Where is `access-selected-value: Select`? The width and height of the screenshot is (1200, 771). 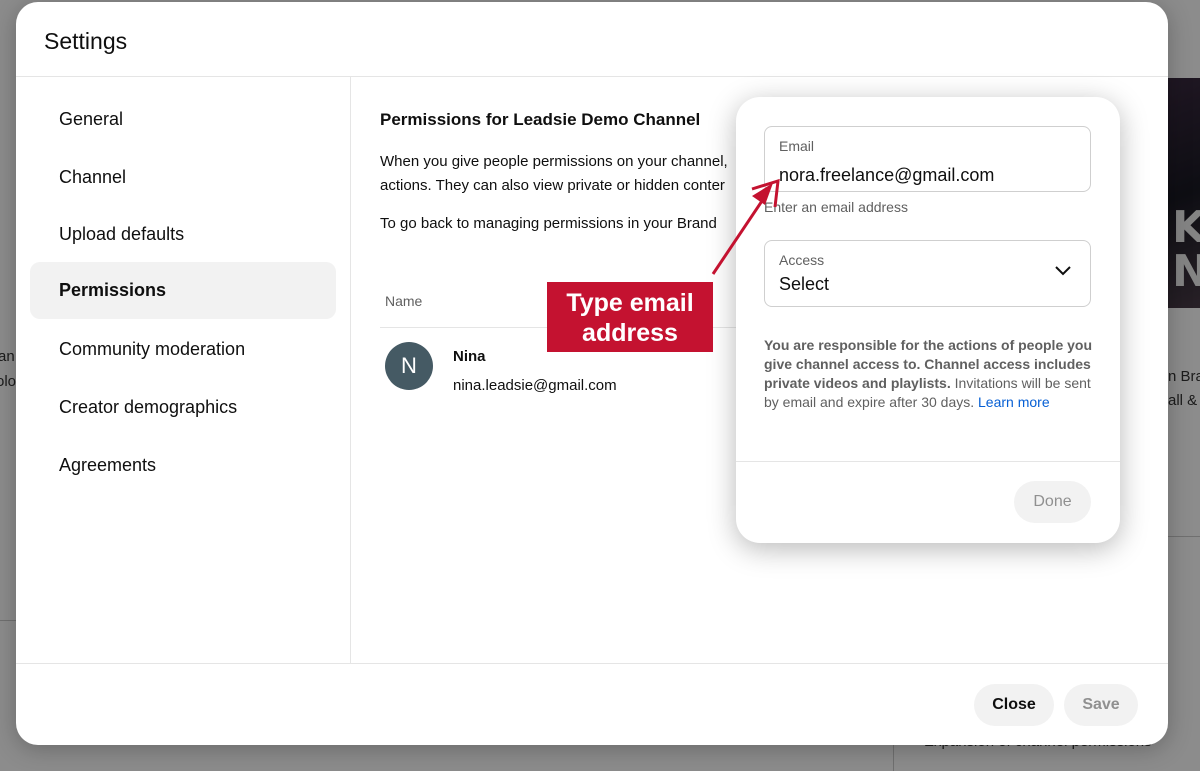 access-selected-value: Select is located at coordinates (804, 284).